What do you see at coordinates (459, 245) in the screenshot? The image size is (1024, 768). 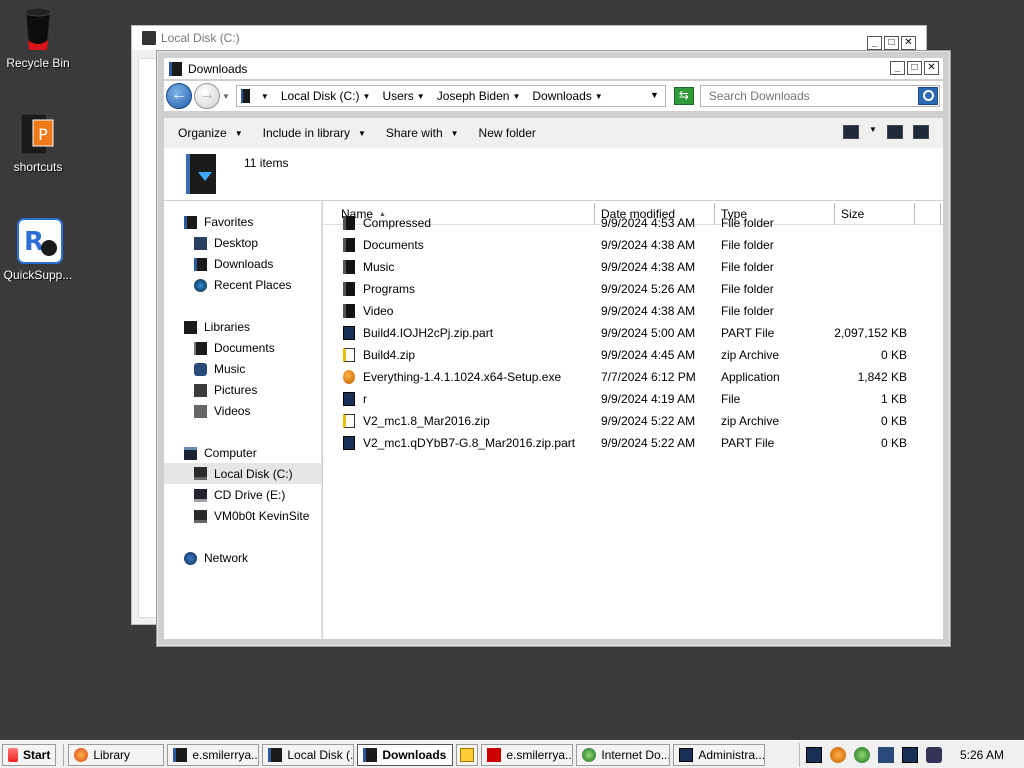 I see `file-name-cell: Documents` at bounding box center [459, 245].